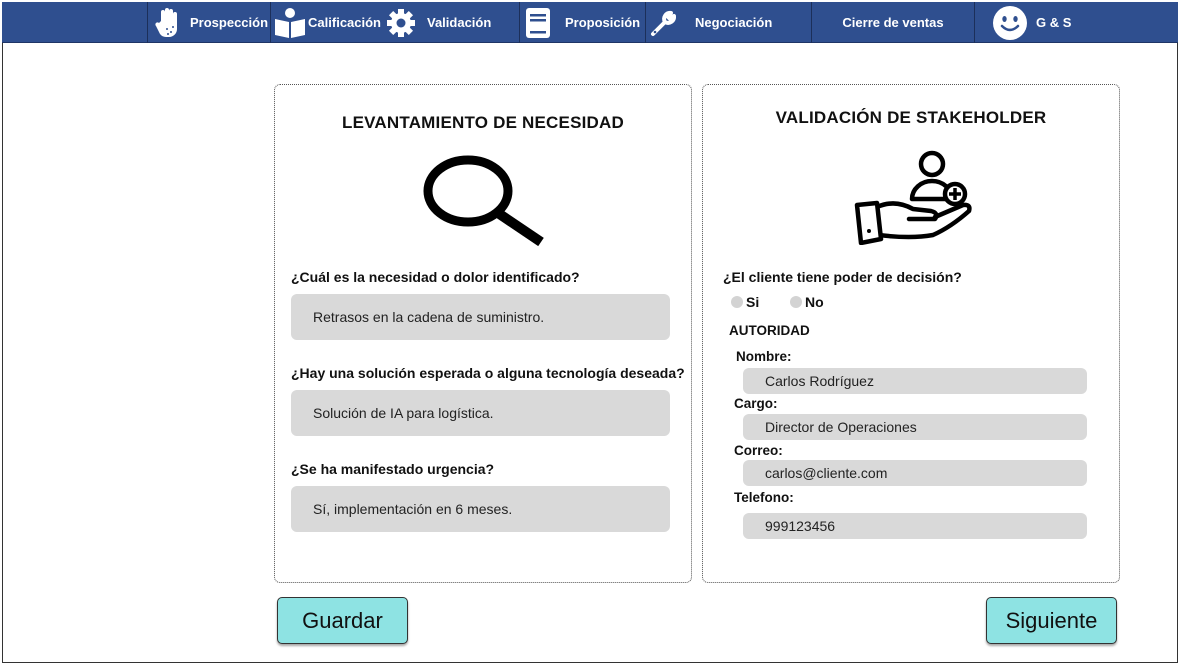  Describe the element at coordinates (344, 22) in the screenshot. I see `nav-label: Calificación` at that location.